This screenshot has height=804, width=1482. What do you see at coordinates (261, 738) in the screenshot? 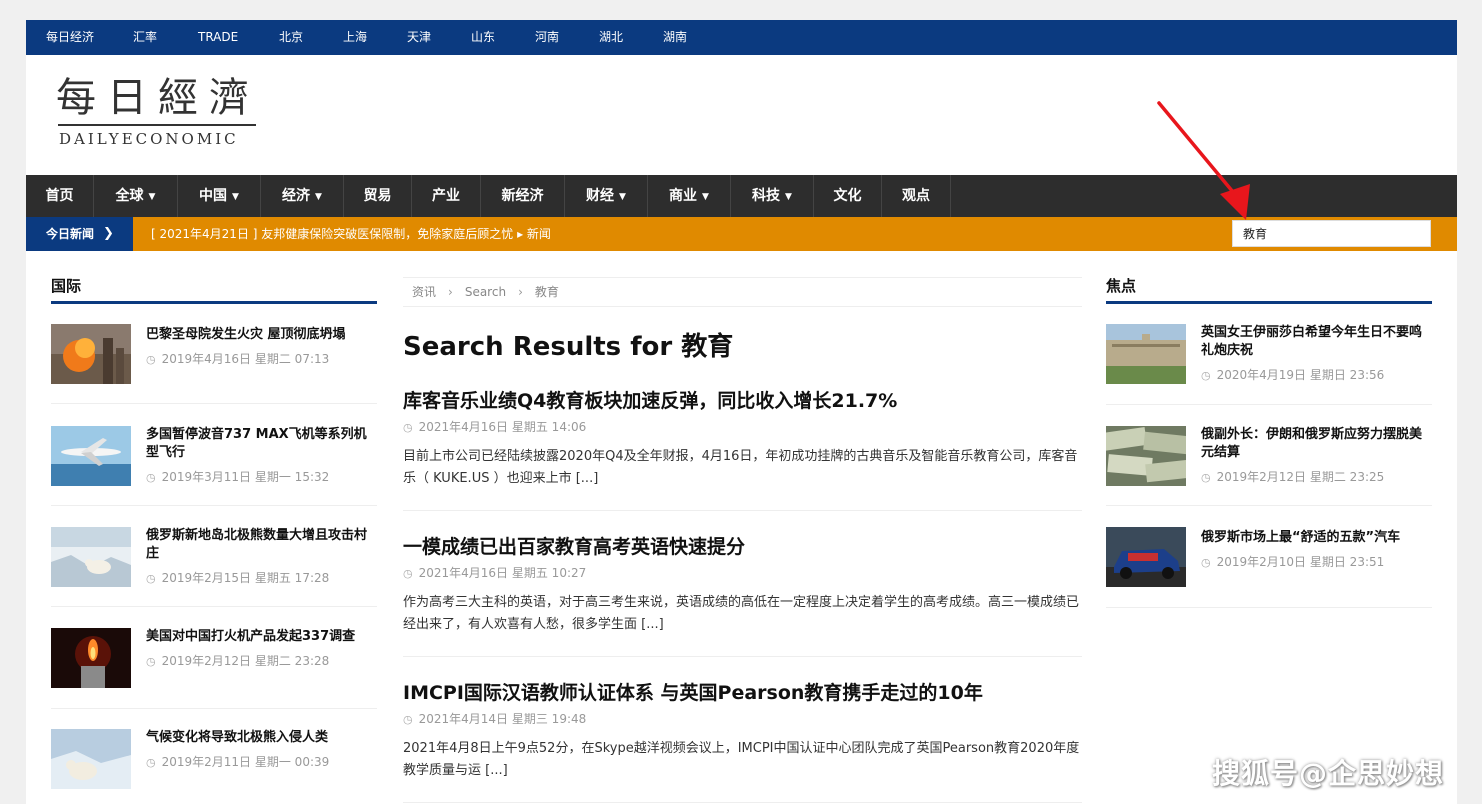
I see `list-item-title: 气候变化将导致北极熊入侵人类` at bounding box center [261, 738].